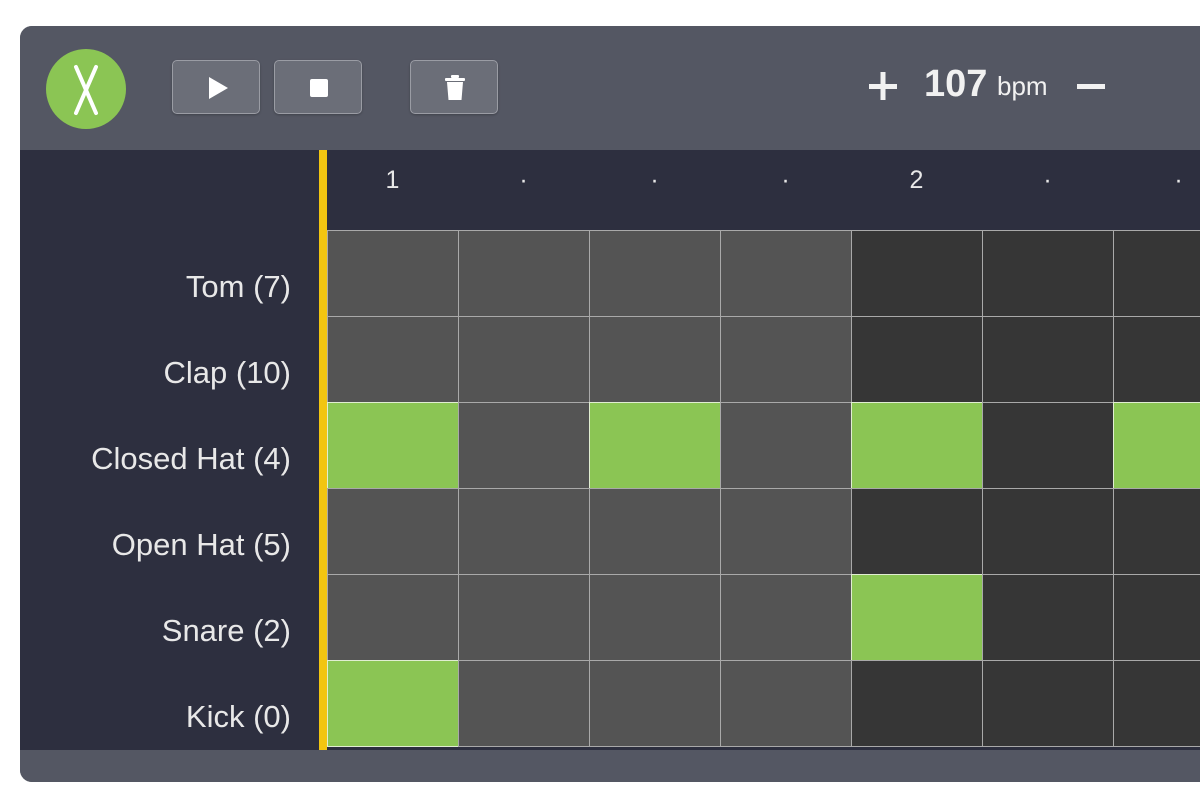 The width and height of the screenshot is (1200, 800). Describe the element at coordinates (916, 180) in the screenshot. I see `beat-label: 2` at that location.